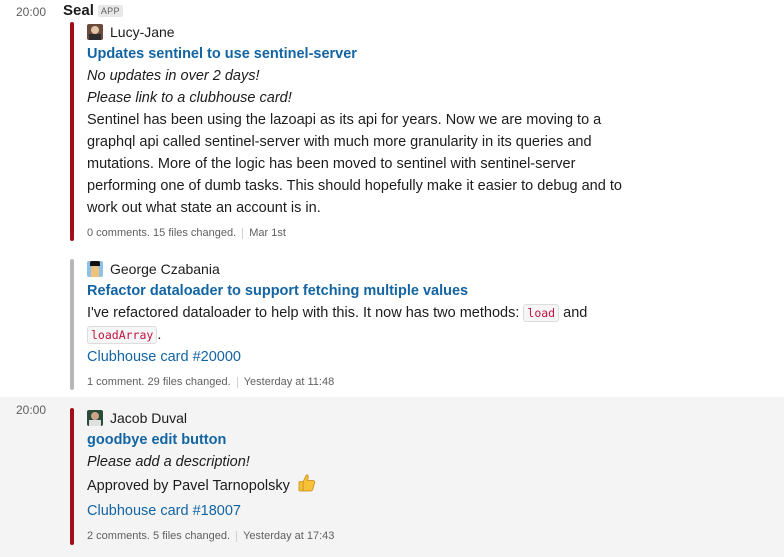  I want to click on message-sender: Seal APP, so click(93, 10).